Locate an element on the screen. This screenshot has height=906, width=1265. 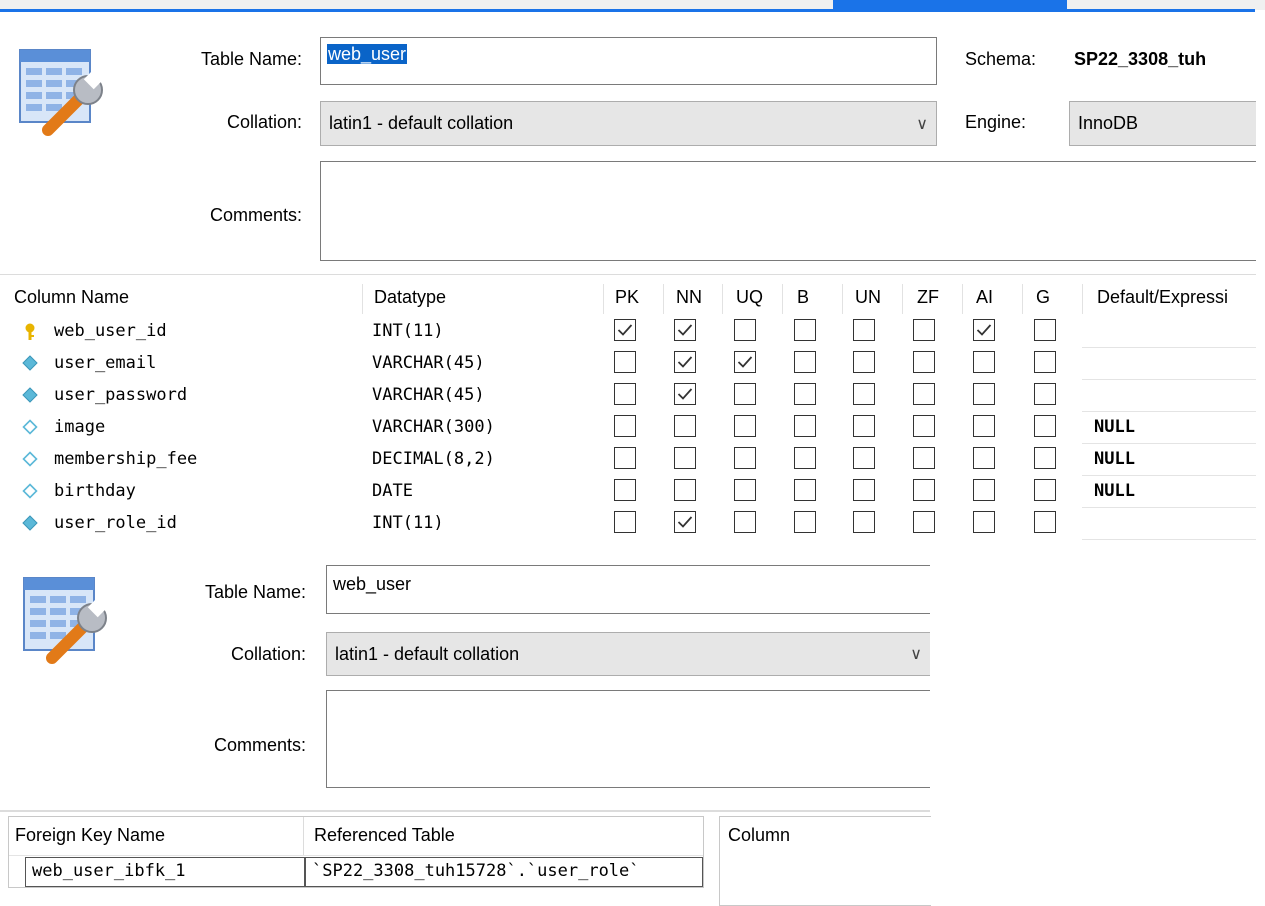
header-g: G is located at coordinates (1043, 297).